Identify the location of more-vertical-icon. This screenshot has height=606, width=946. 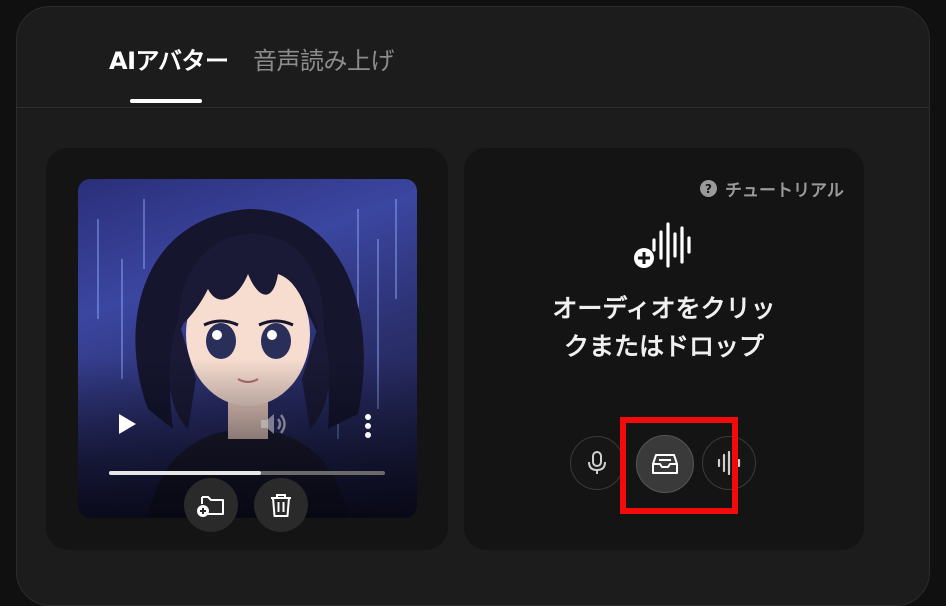
(368, 428).